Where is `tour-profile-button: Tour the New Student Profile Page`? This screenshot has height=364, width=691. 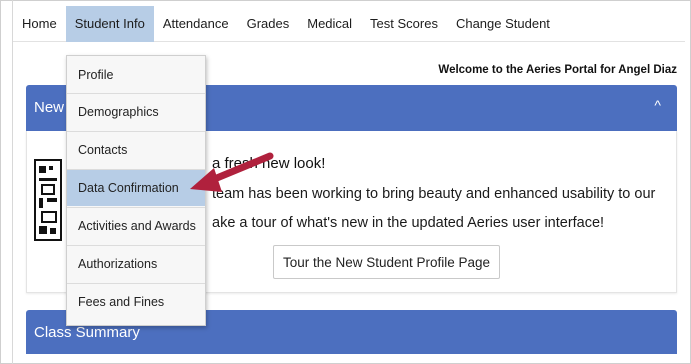
tour-profile-button: Tour the New Student Profile Page is located at coordinates (386, 262).